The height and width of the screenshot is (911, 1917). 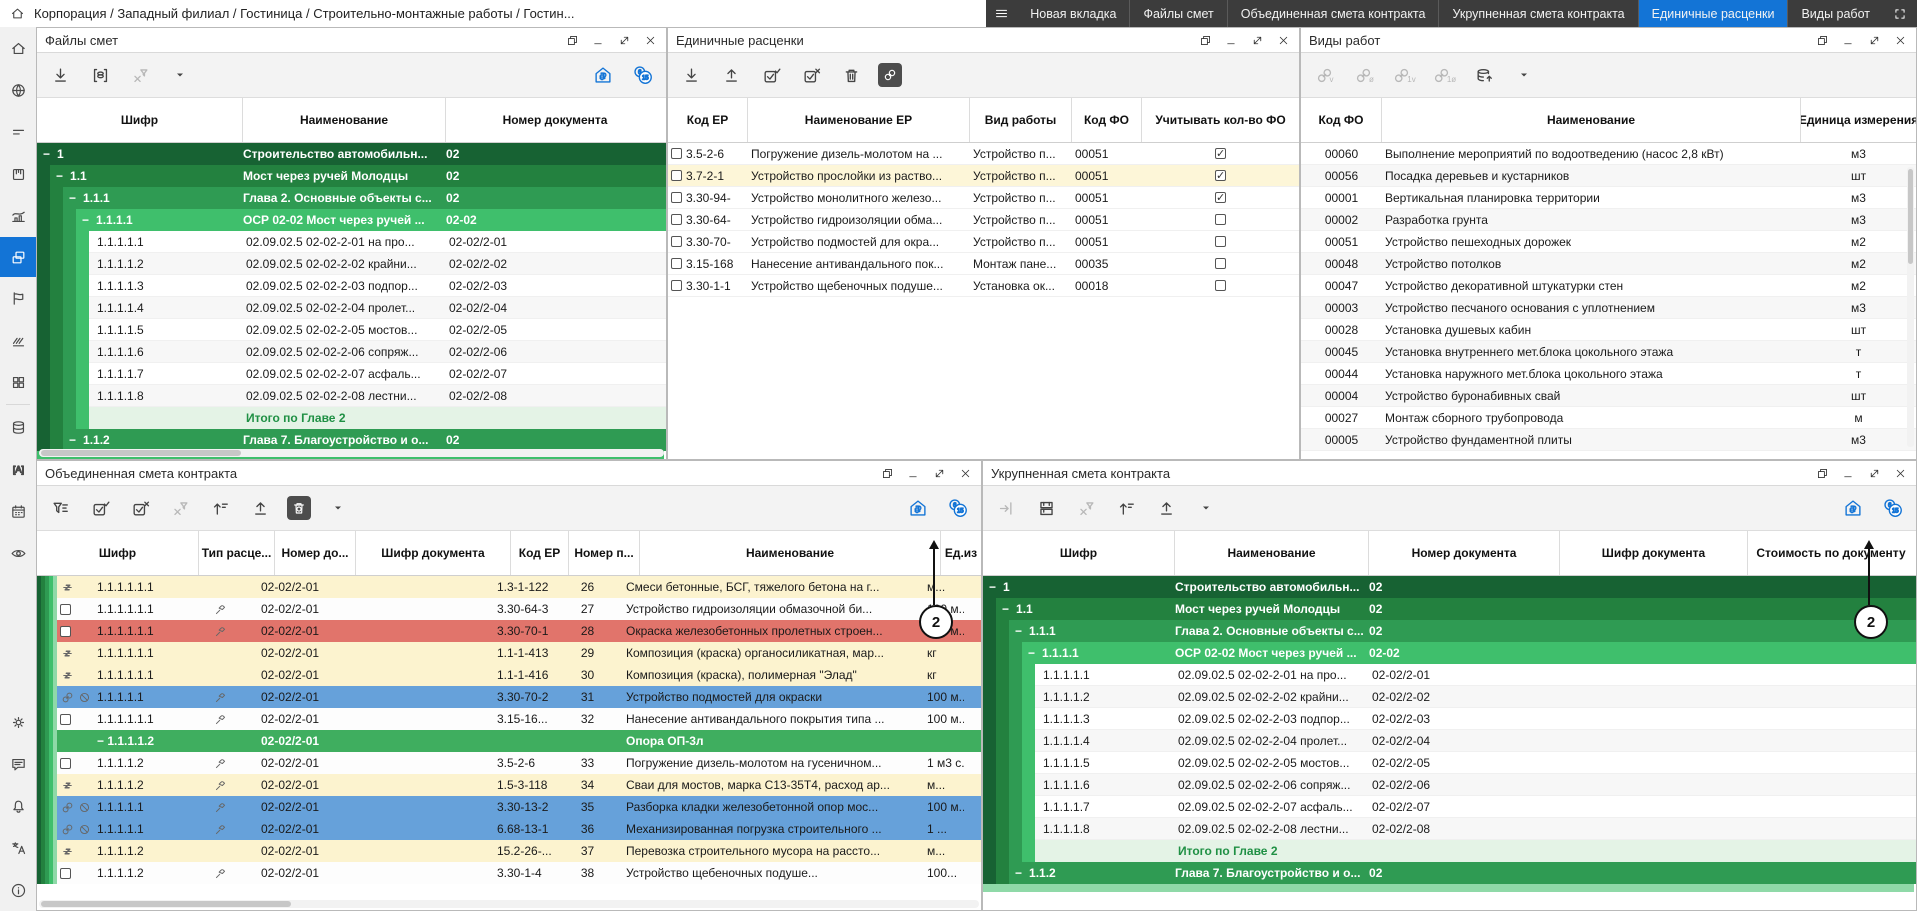 What do you see at coordinates (1537, 13) in the screenshot?
I see `tab-Укрупненная смета контракта: Укрупненная смета контракта` at bounding box center [1537, 13].